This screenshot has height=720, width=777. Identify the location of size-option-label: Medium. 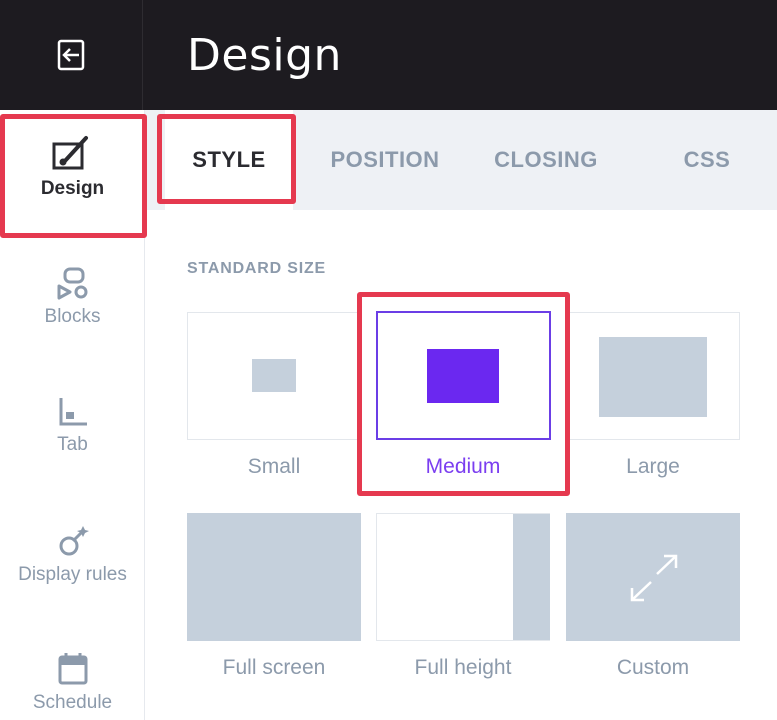
(463, 466).